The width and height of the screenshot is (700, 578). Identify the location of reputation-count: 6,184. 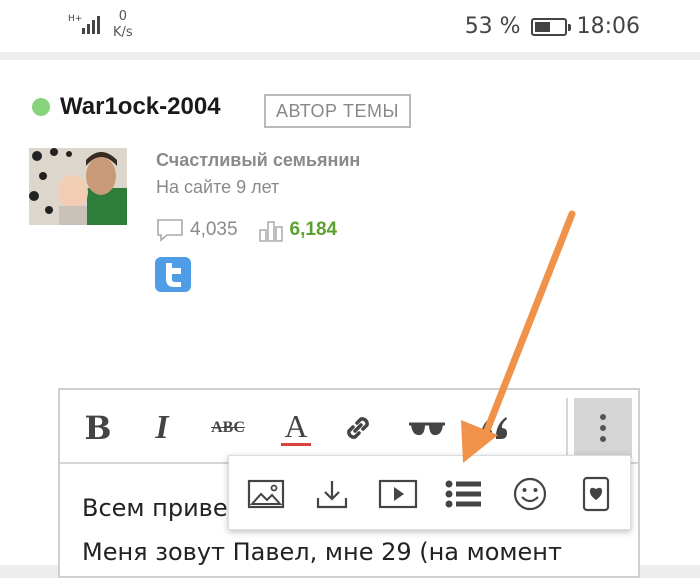
(313, 229).